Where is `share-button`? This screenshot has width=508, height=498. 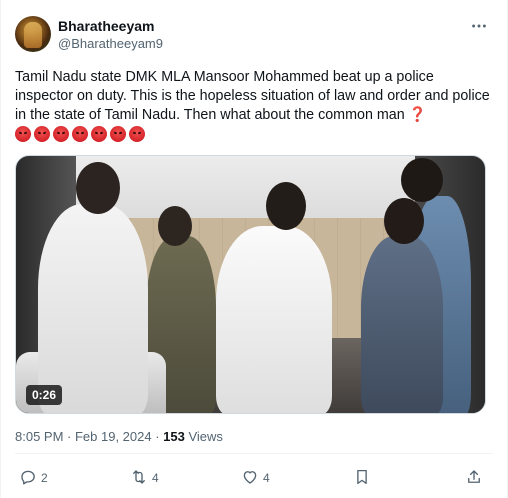
share-button is located at coordinates (474, 478).